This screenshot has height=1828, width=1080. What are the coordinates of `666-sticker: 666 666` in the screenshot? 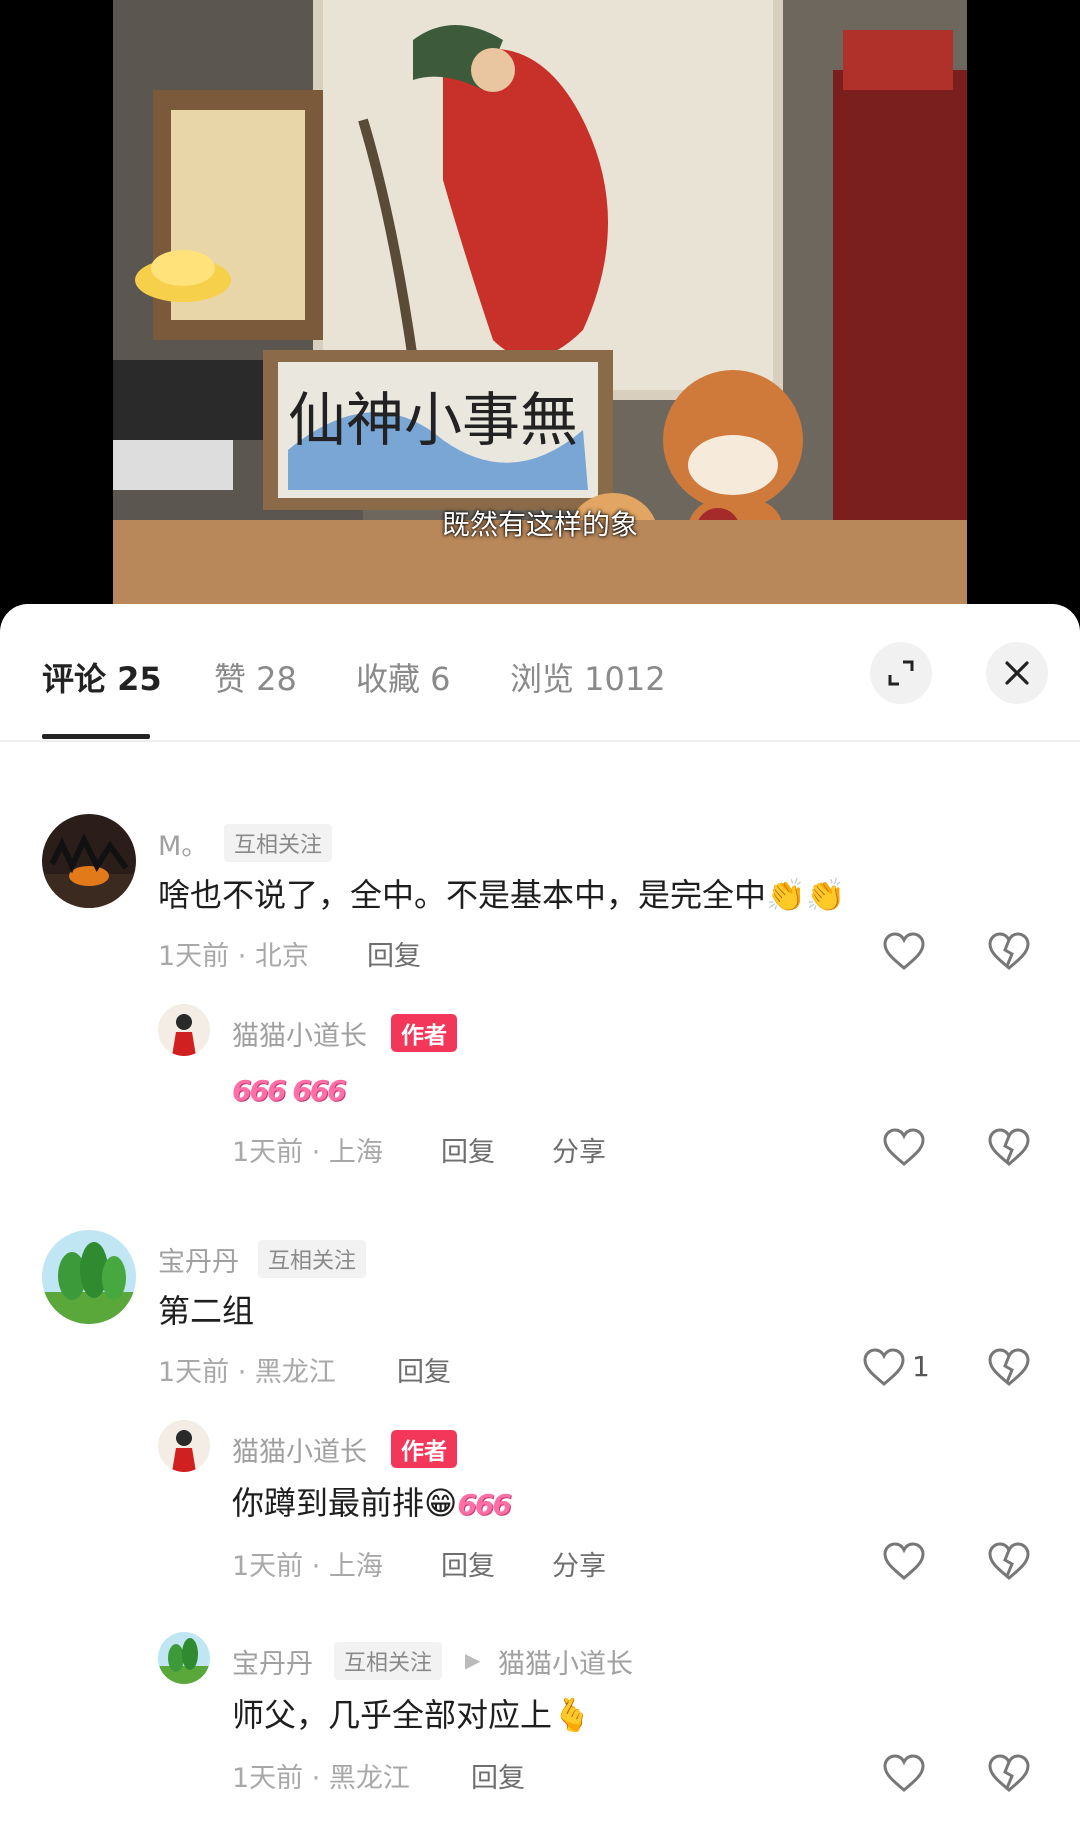 It's located at (289, 1090).